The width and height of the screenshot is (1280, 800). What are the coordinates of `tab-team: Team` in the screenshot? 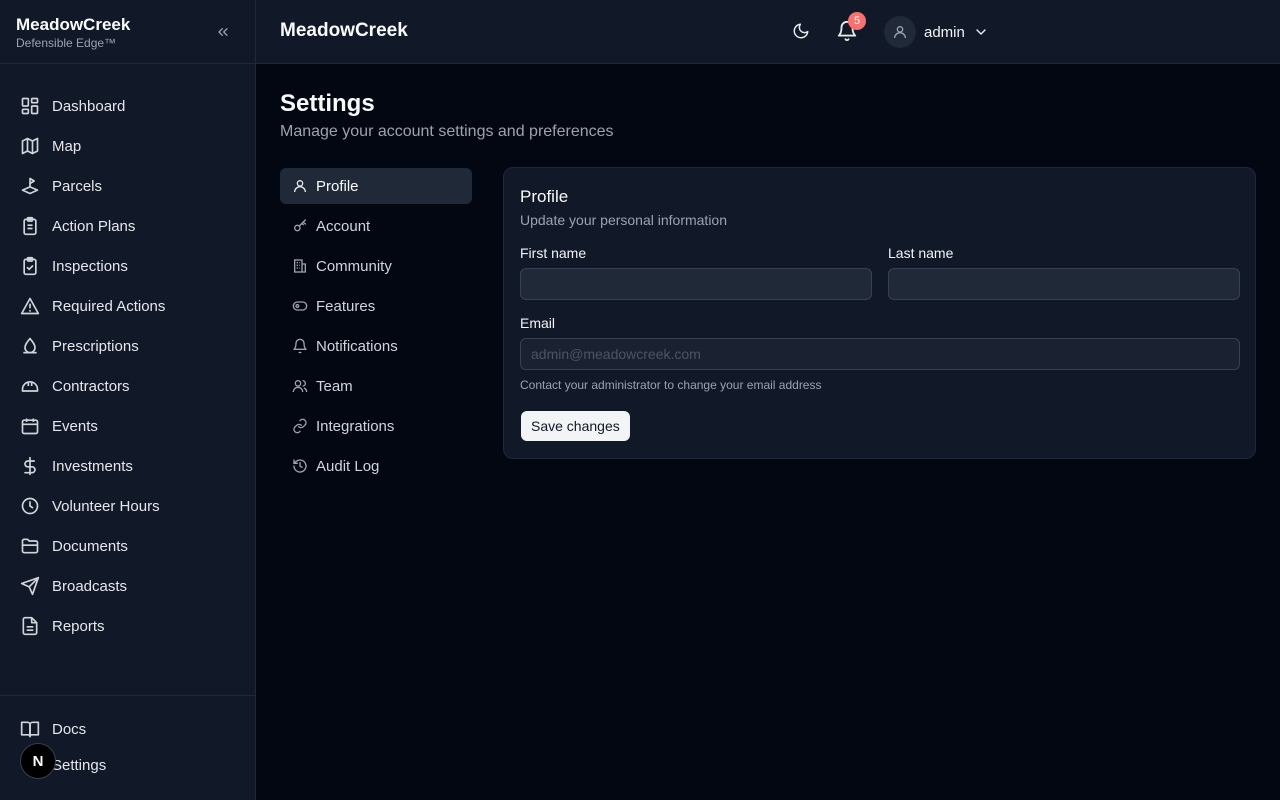 It's located at (376, 386).